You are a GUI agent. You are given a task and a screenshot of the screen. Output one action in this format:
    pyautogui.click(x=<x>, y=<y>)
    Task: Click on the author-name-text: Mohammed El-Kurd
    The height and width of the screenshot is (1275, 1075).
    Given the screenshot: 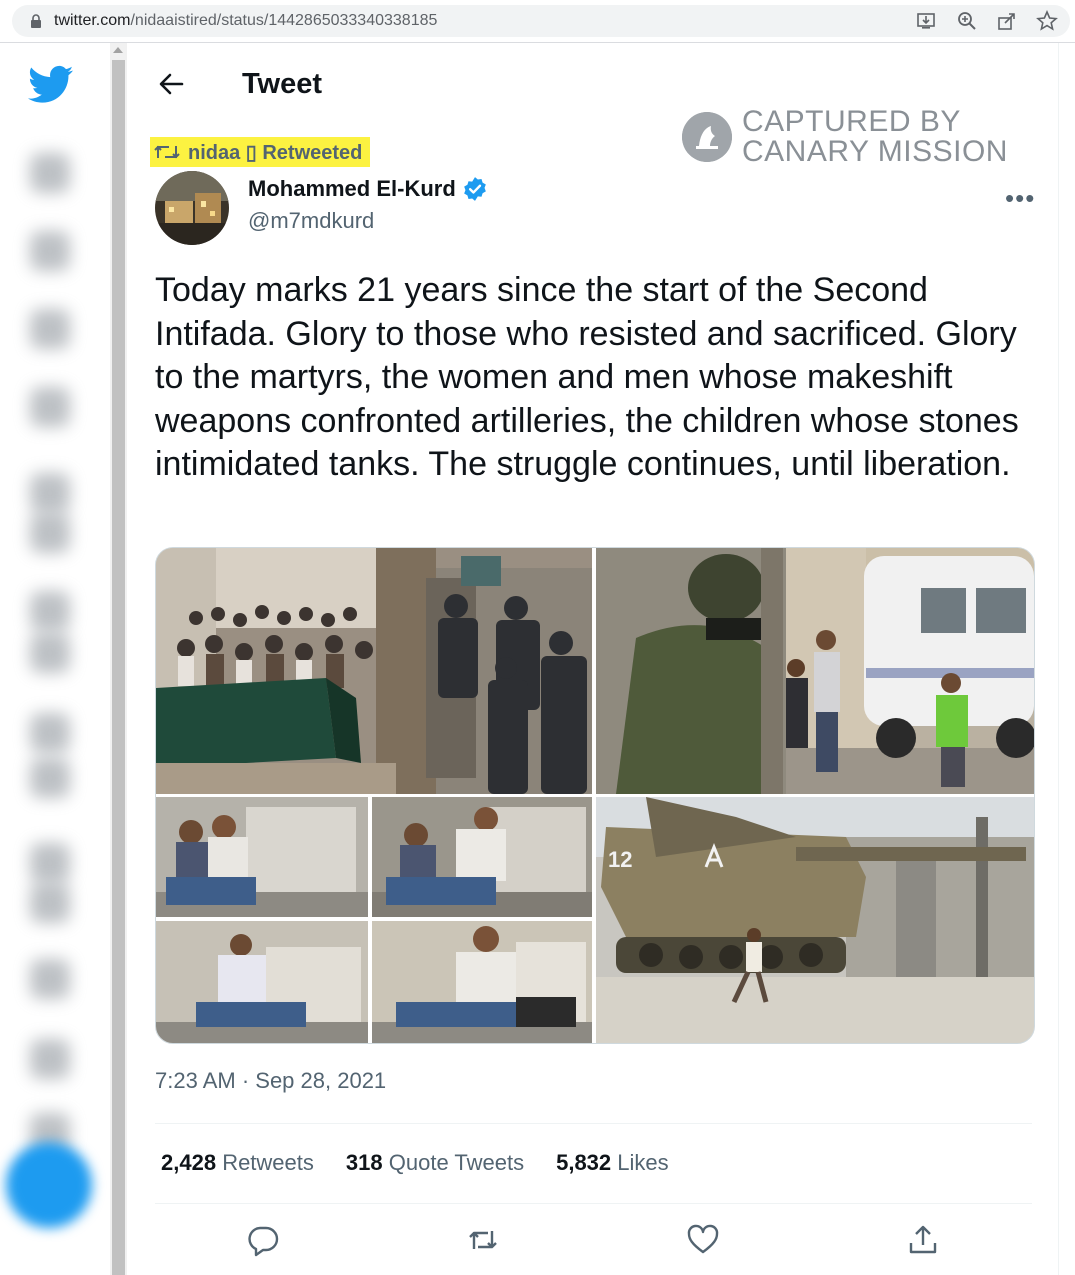 What is the action you would take?
    pyautogui.click(x=352, y=188)
    